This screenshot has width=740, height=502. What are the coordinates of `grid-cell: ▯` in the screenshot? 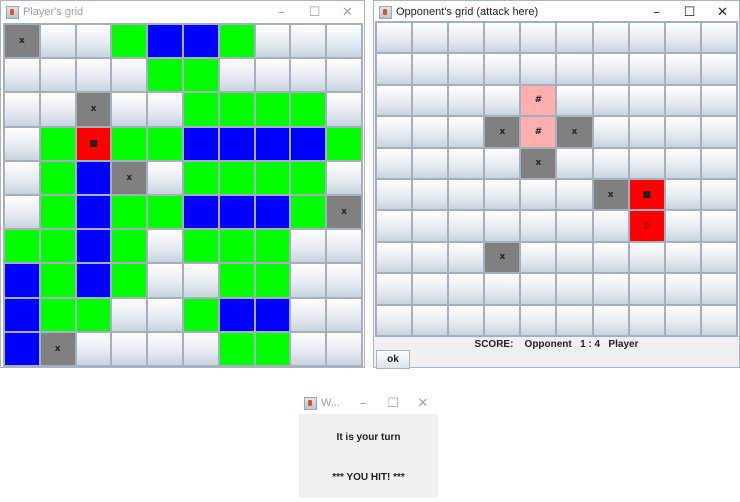 It's located at (646, 226).